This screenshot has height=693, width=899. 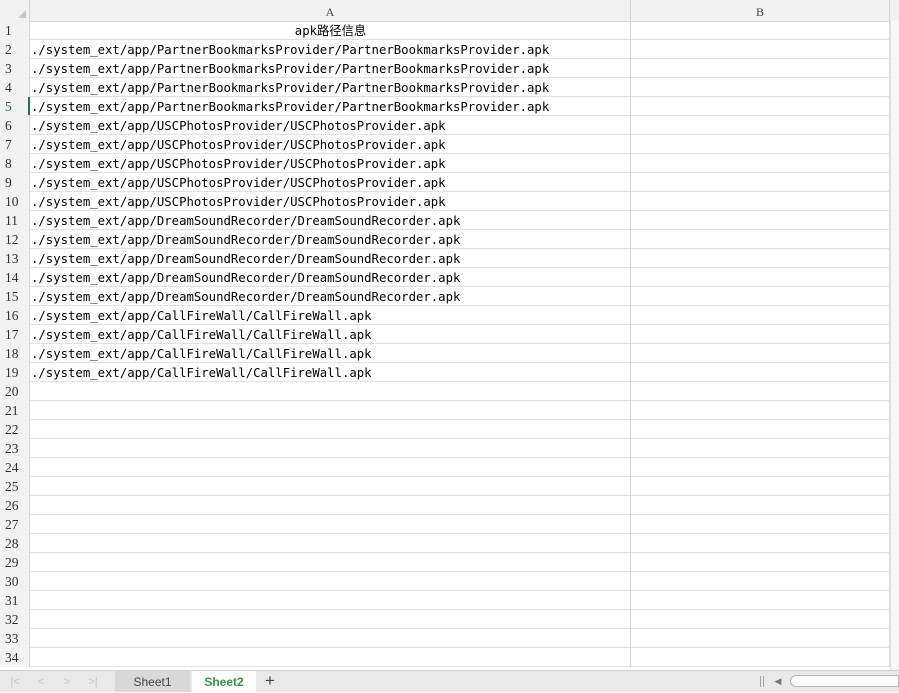 I want to click on next-sheet-icon: >, so click(x=67, y=682).